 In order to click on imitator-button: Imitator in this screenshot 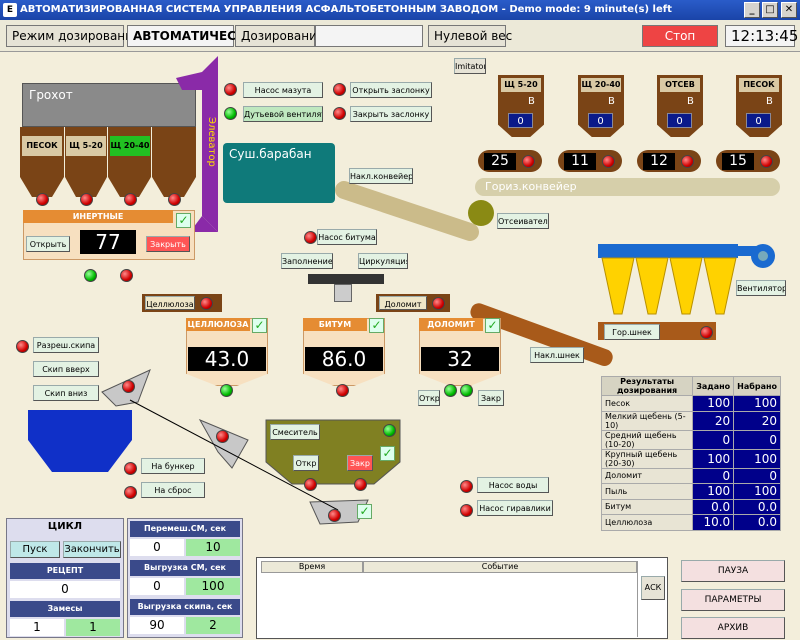, I will do `click(470, 66)`.